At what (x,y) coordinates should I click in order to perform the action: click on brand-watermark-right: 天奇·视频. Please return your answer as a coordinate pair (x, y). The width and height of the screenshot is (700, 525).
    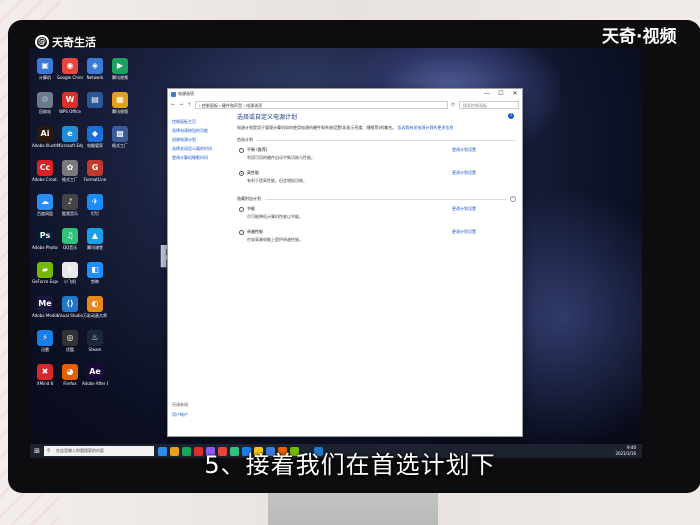
    Looking at the image, I should click on (639, 37).